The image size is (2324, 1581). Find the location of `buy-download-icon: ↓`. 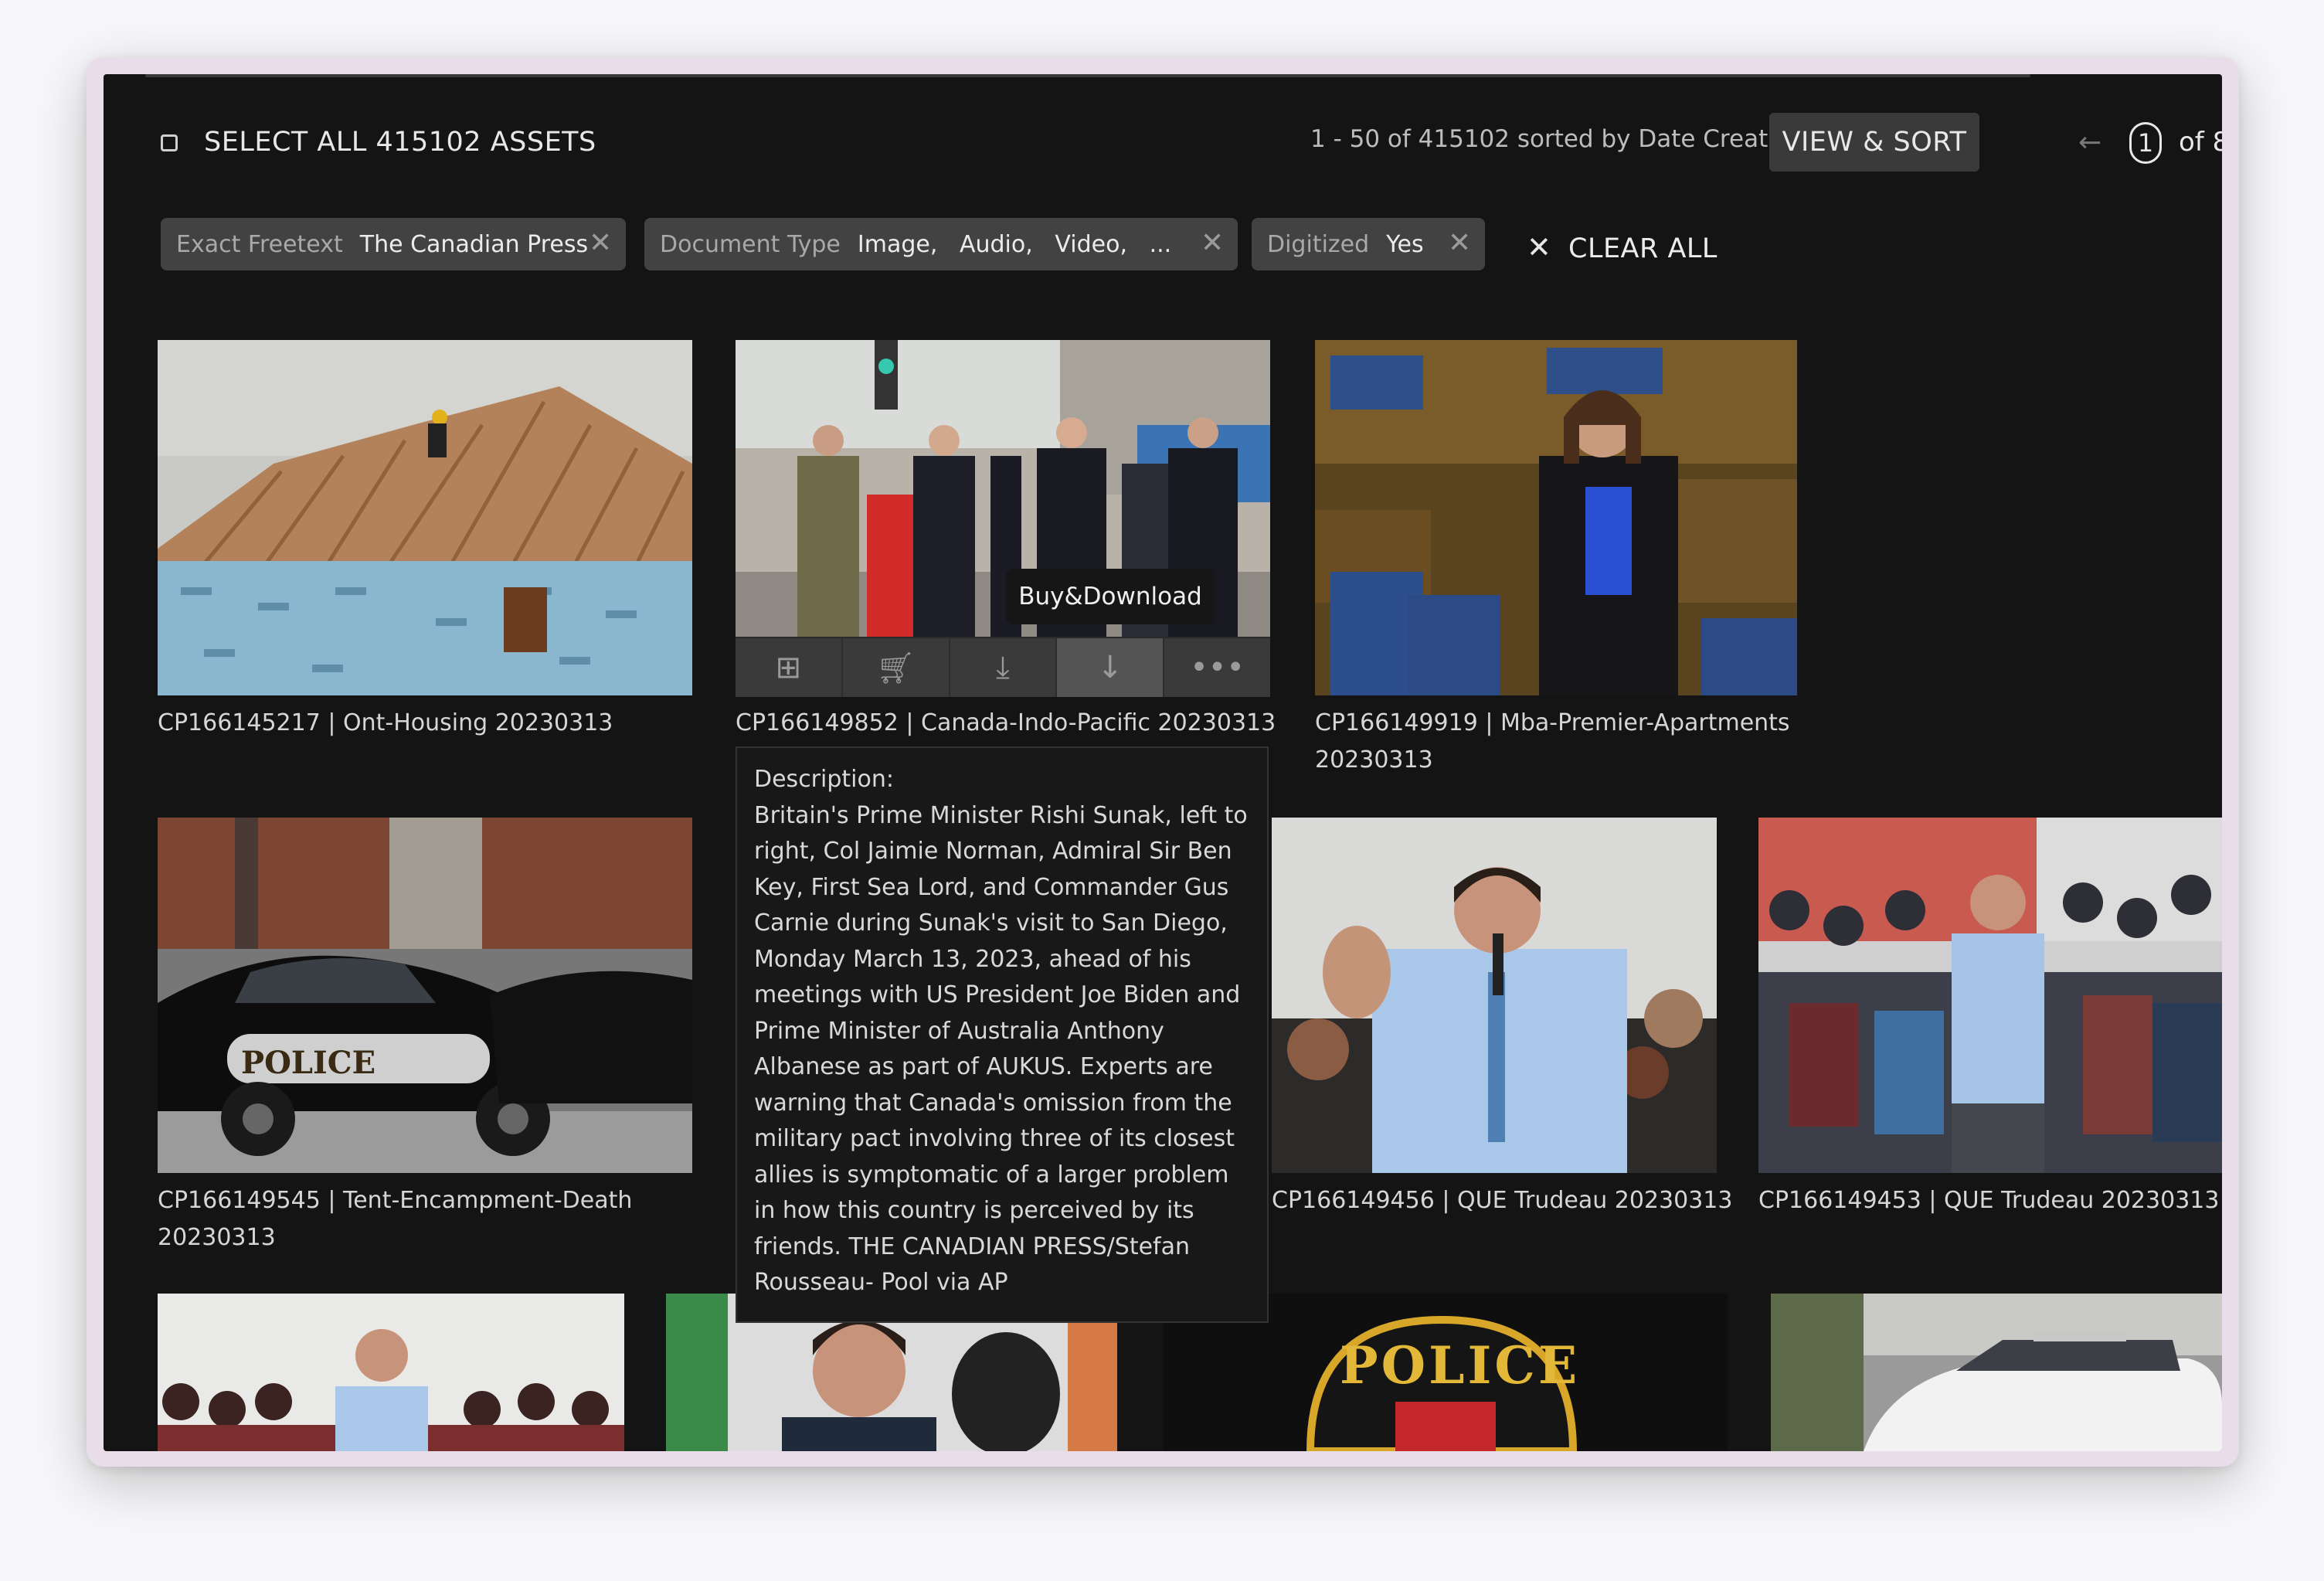

buy-download-icon: ↓ is located at coordinates (1111, 667).